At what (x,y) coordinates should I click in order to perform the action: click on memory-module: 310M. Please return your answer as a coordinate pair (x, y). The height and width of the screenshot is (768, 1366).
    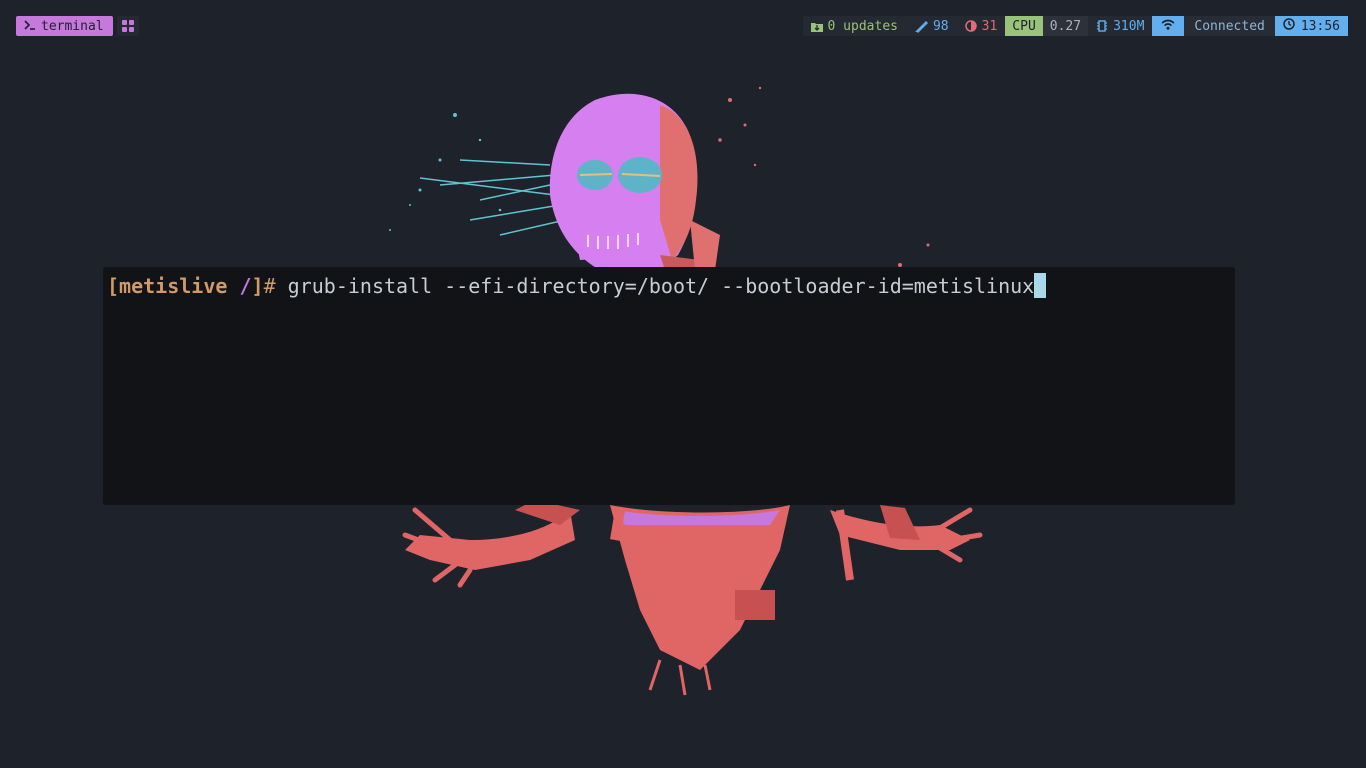
    Looking at the image, I should click on (1120, 26).